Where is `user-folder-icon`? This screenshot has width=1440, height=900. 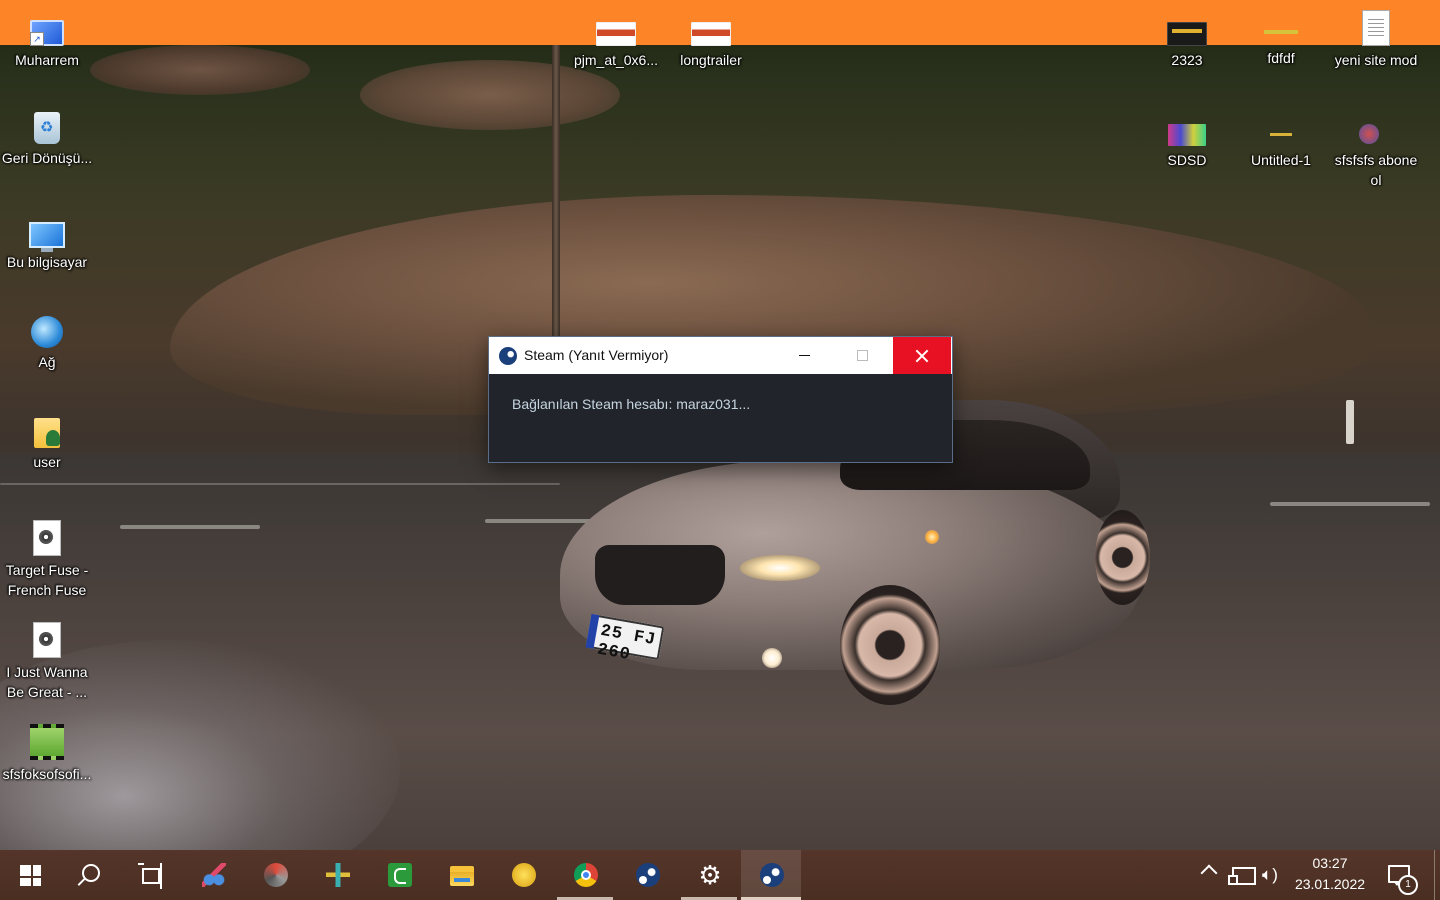 user-folder-icon is located at coordinates (47, 433).